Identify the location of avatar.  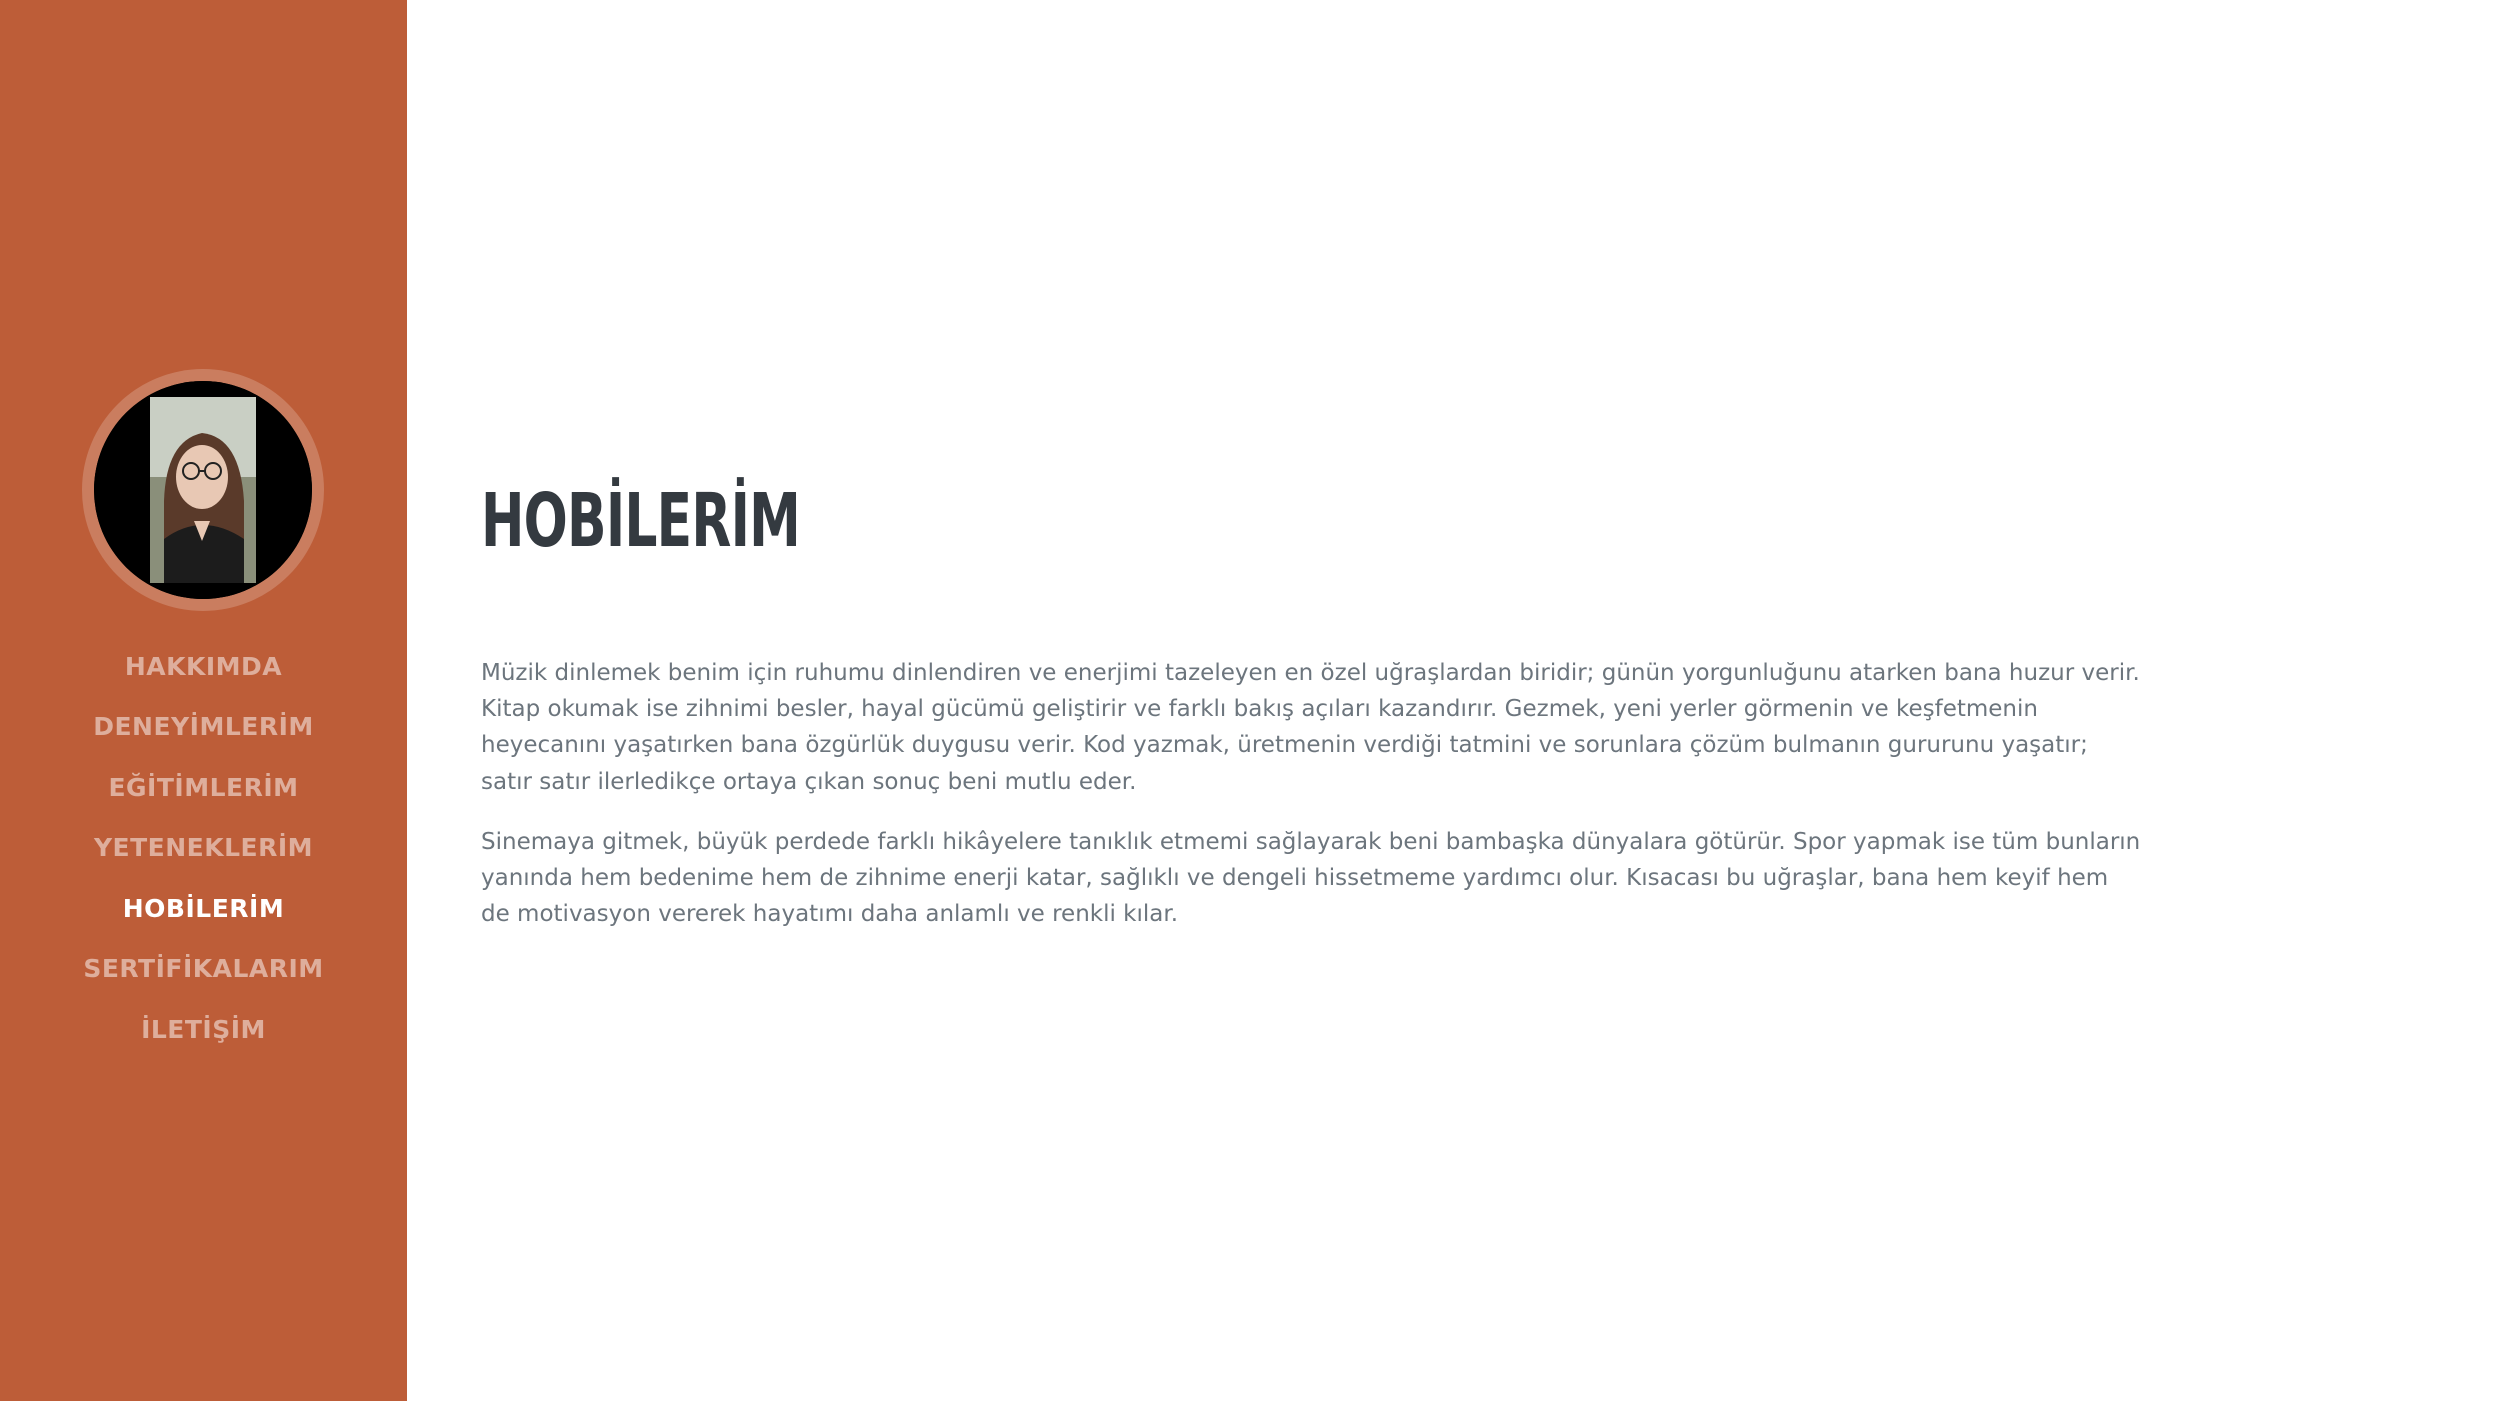
(203, 490).